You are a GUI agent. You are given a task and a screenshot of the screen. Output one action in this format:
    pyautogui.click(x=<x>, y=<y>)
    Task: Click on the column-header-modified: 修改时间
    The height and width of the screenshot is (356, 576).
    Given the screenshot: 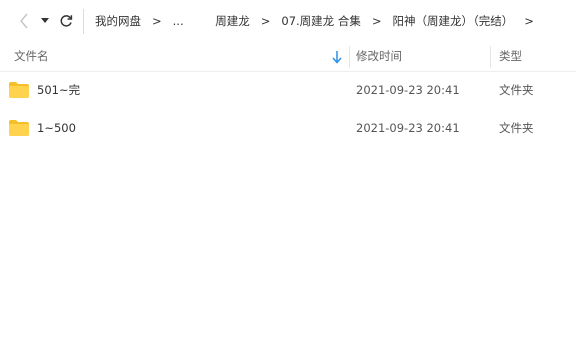 What is the action you would take?
    pyautogui.click(x=379, y=56)
    